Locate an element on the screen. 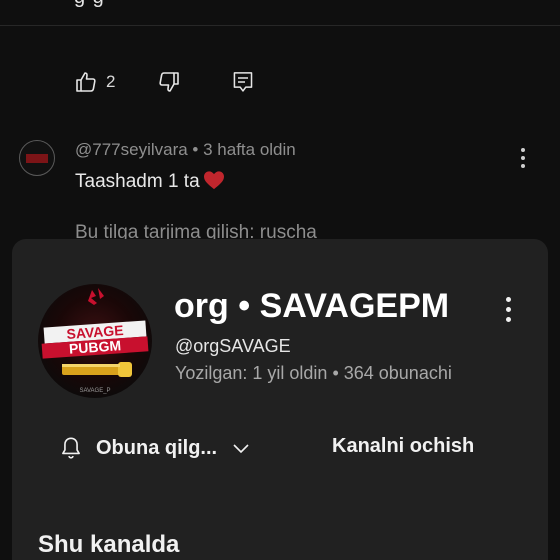  comment-avatar is located at coordinates (37, 158).